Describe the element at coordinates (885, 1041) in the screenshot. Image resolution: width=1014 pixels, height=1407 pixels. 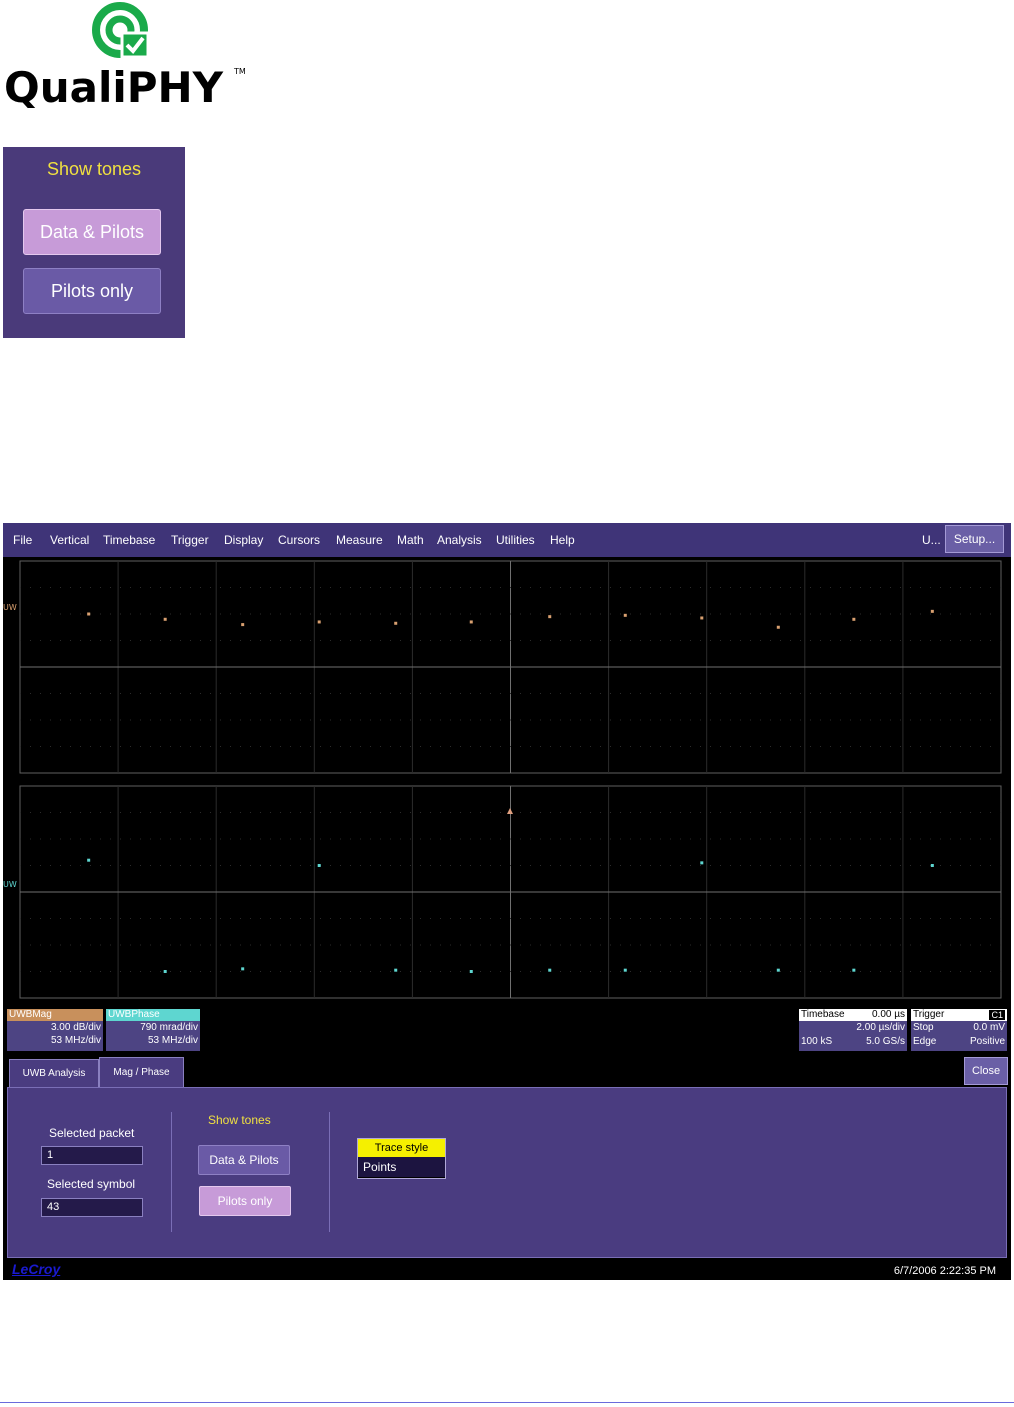
I see `timebase-rate: 5.0 GS/s` at that location.